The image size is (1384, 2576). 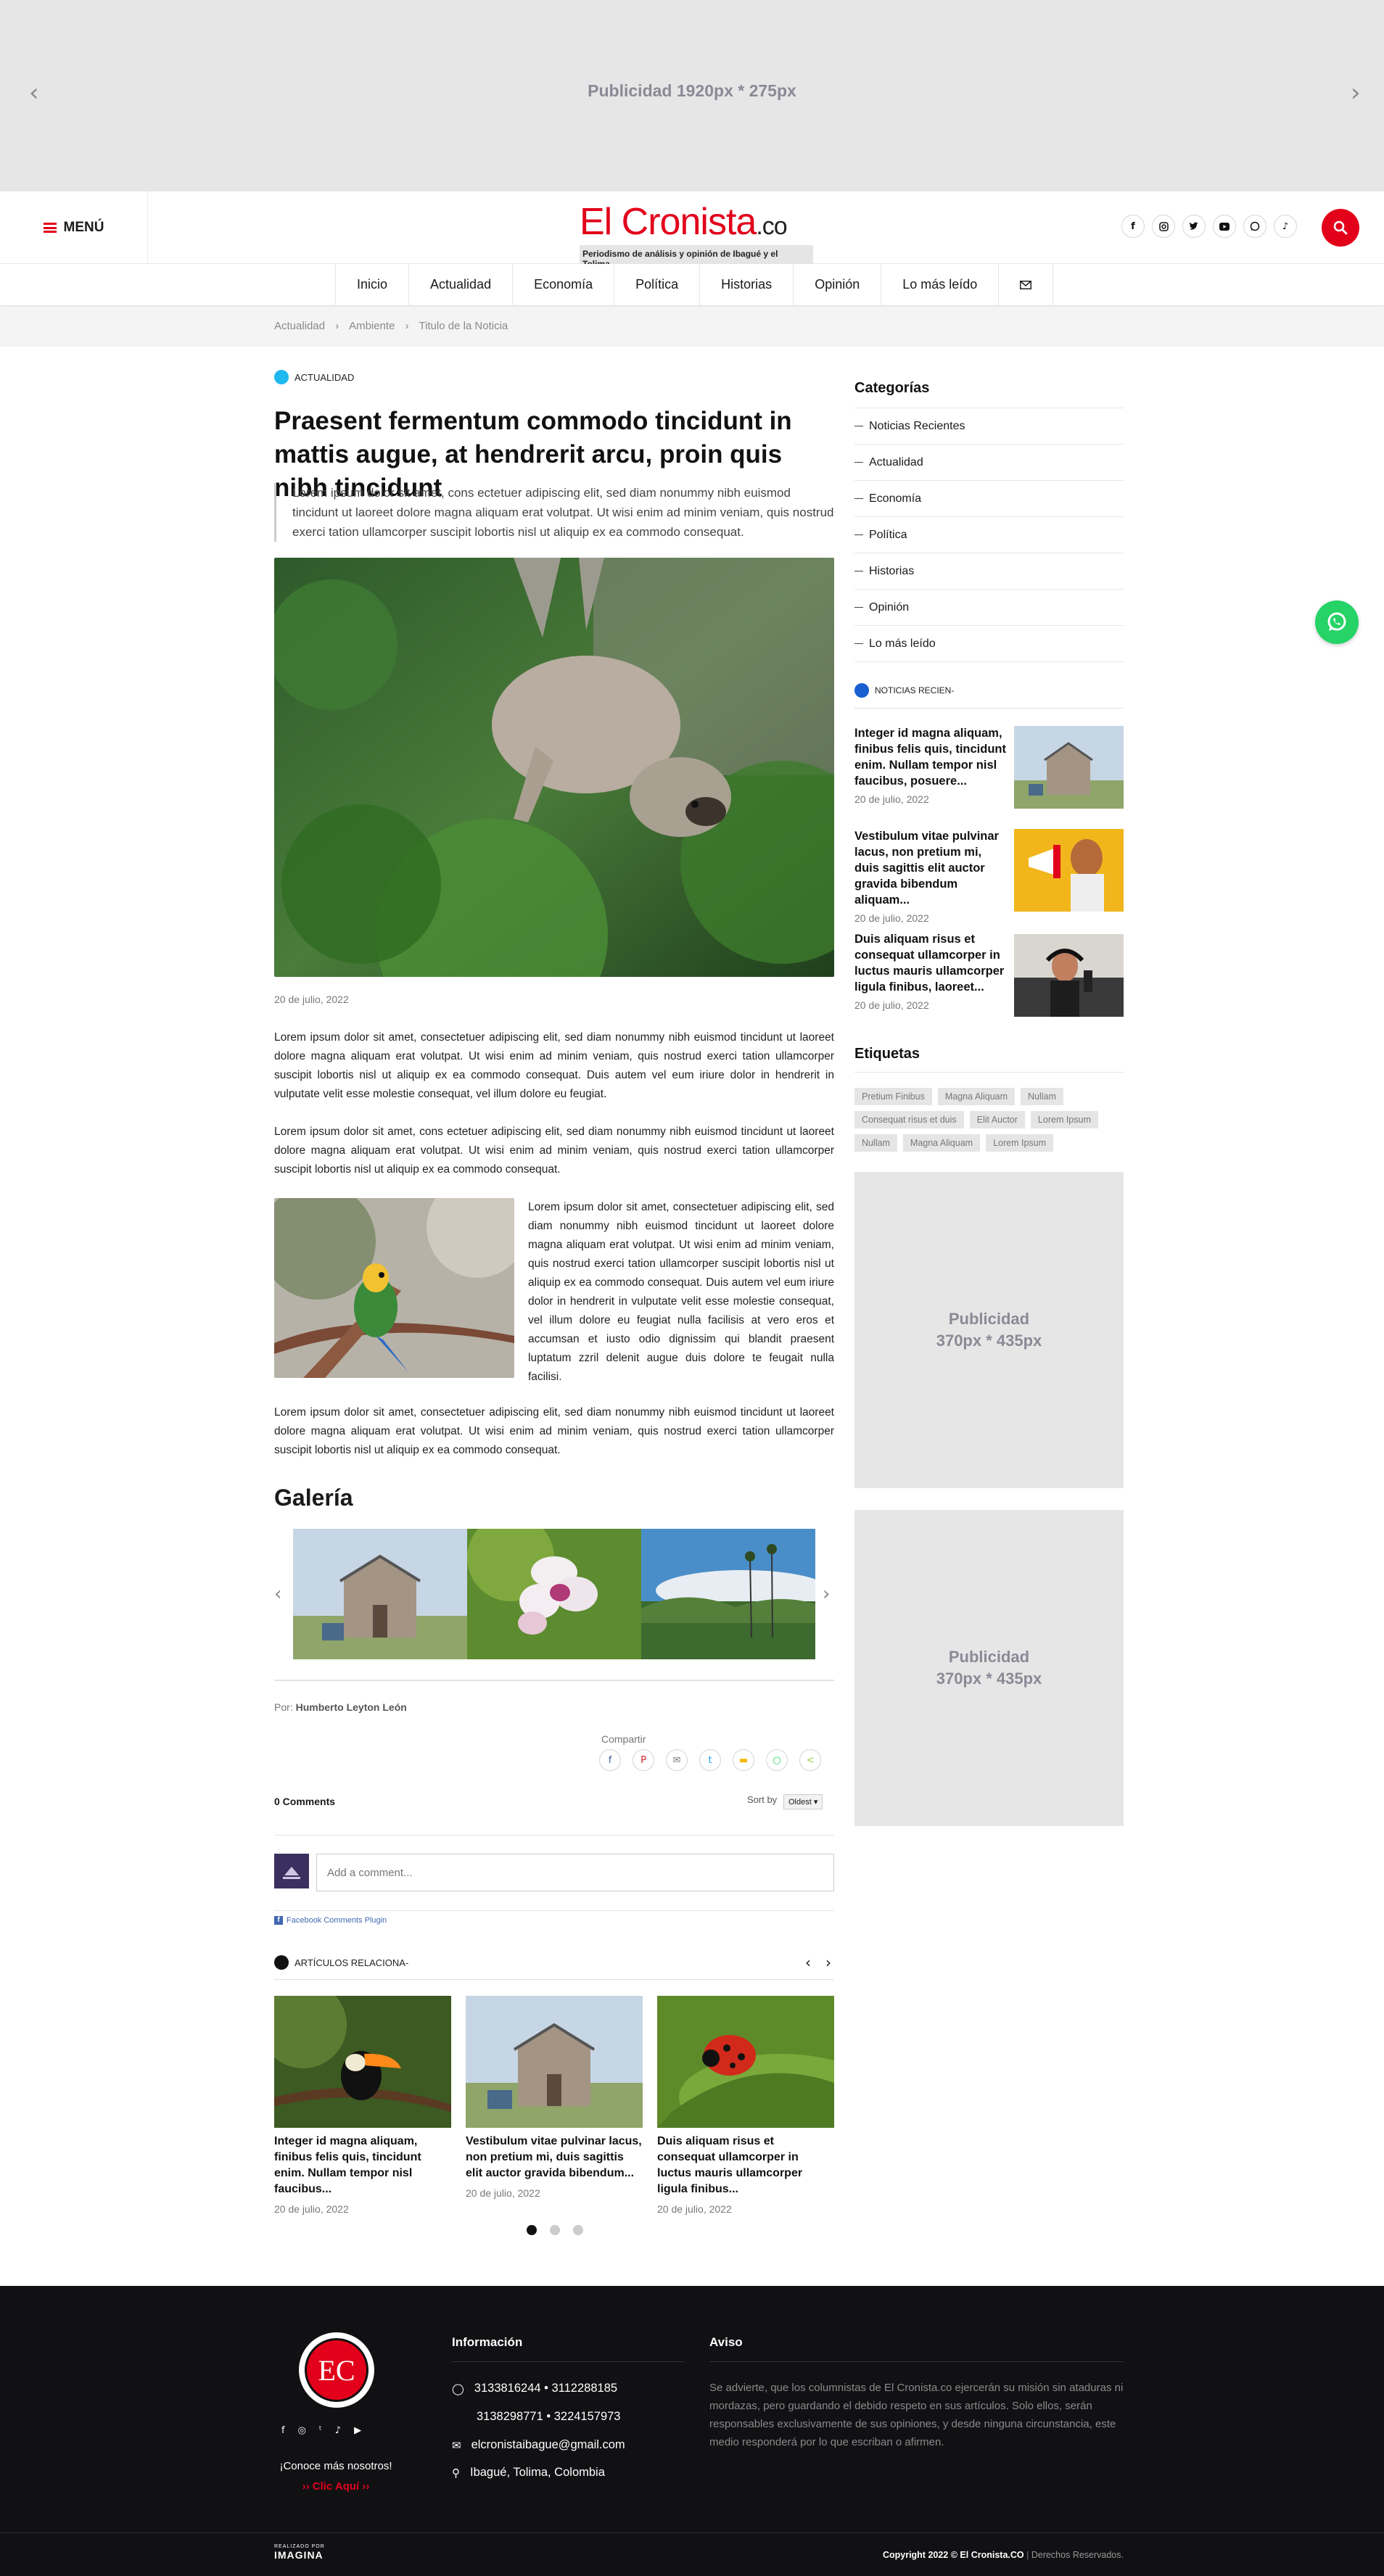 I want to click on categories-title: Categorías, so click(x=892, y=388).